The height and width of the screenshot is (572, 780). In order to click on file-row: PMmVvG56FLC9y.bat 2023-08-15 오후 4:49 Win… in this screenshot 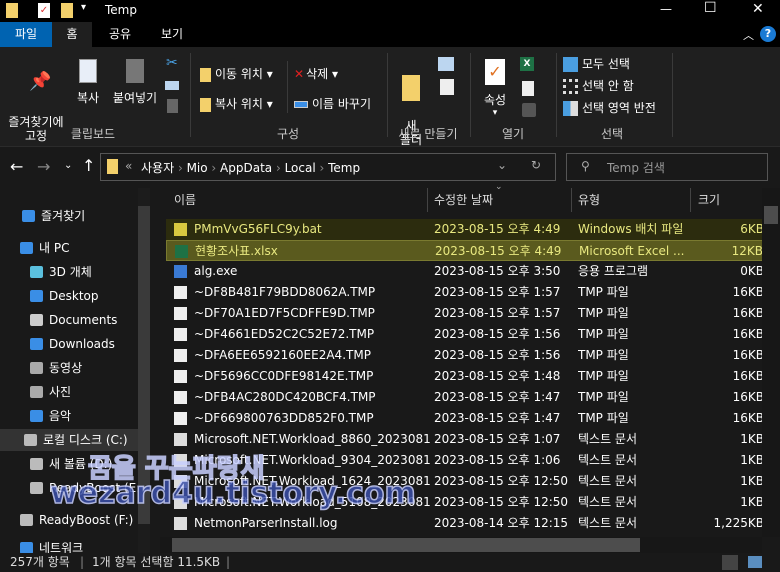, I will do `click(465, 229)`.